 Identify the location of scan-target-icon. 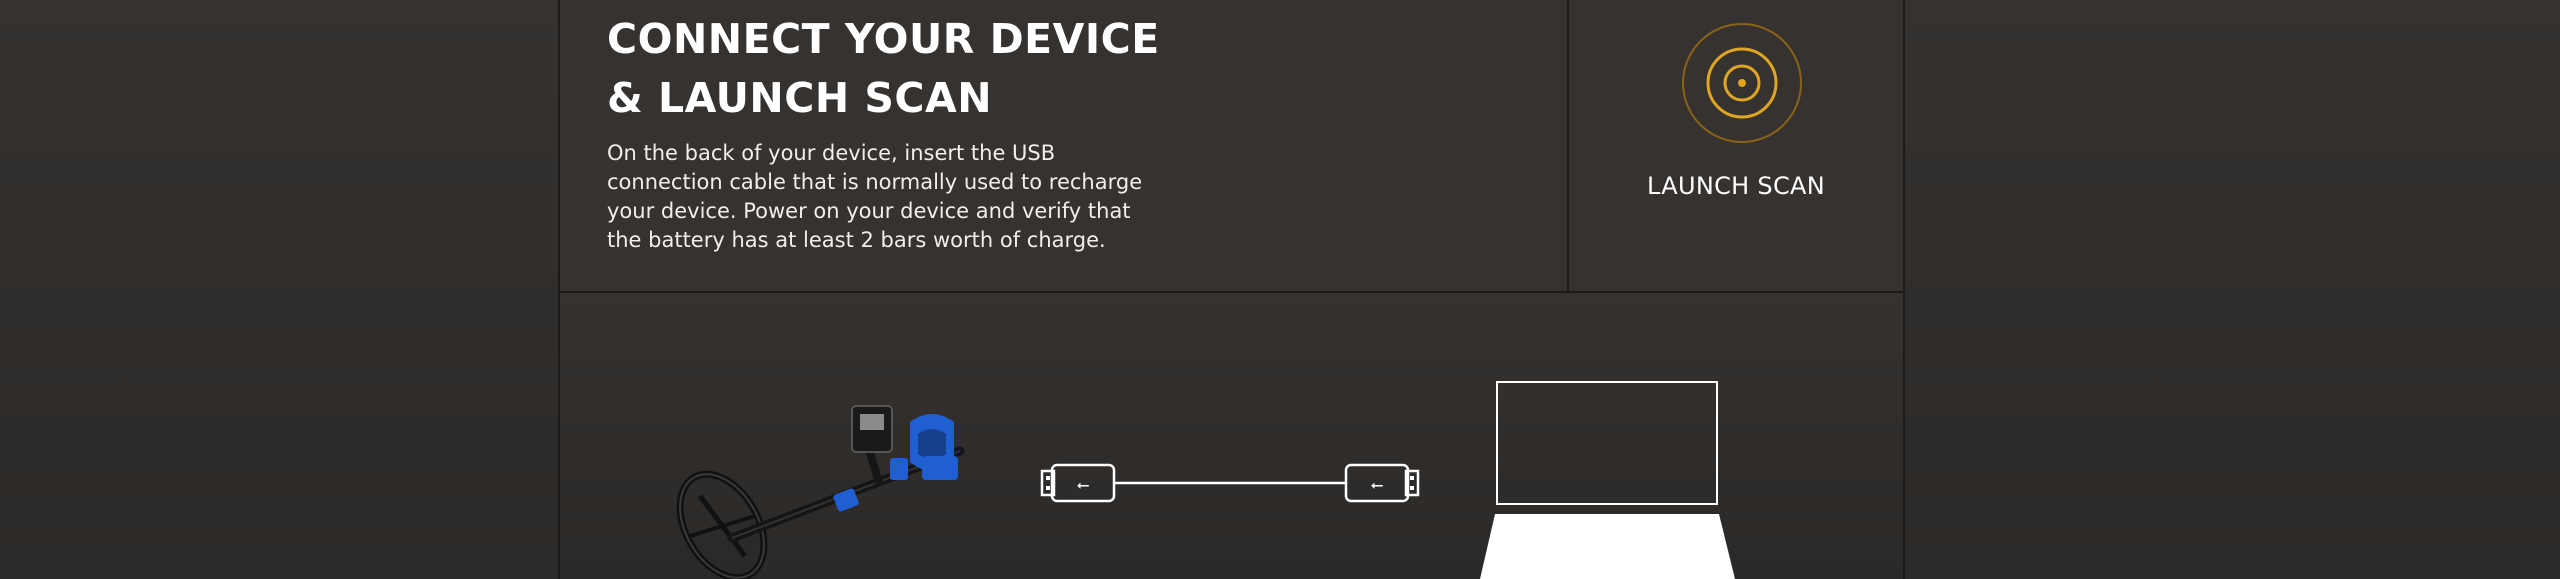
(1742, 83).